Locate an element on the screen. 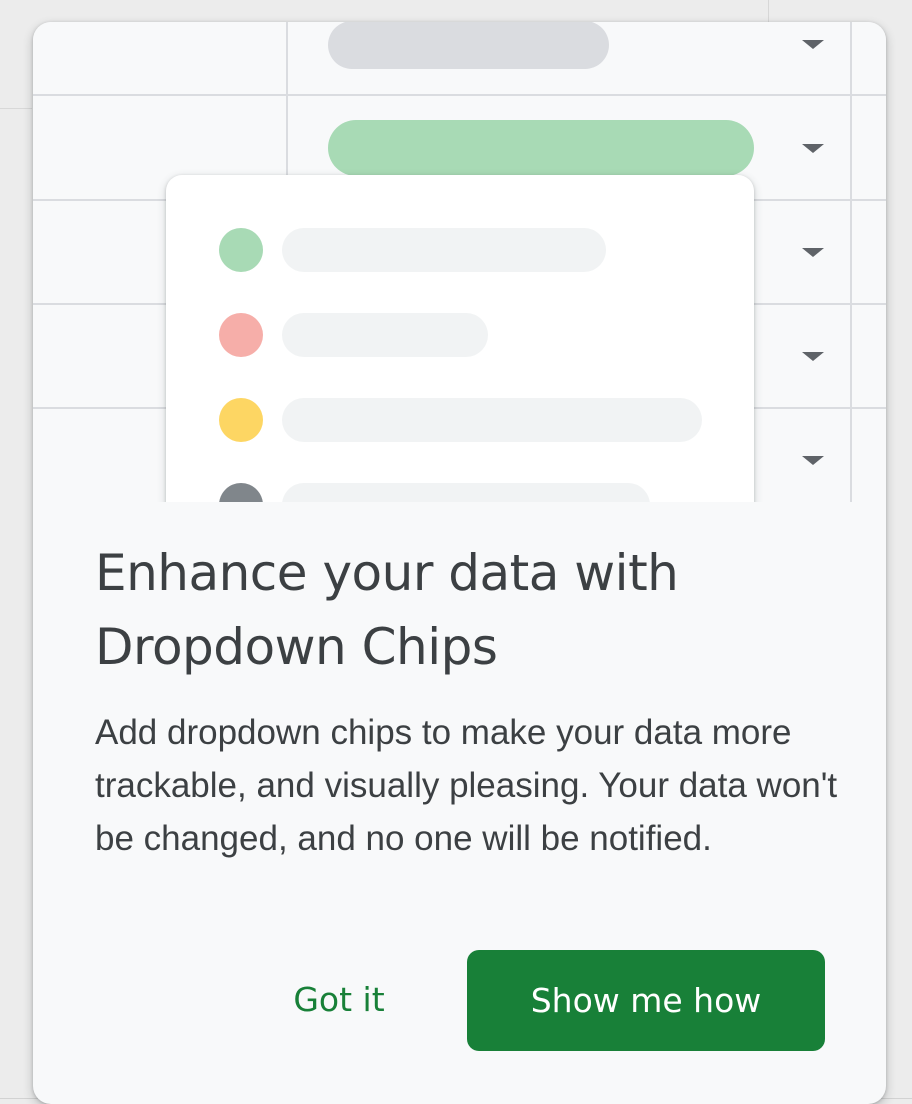 The height and width of the screenshot is (1104, 912). yellow-dot-icon is located at coordinates (241, 420).